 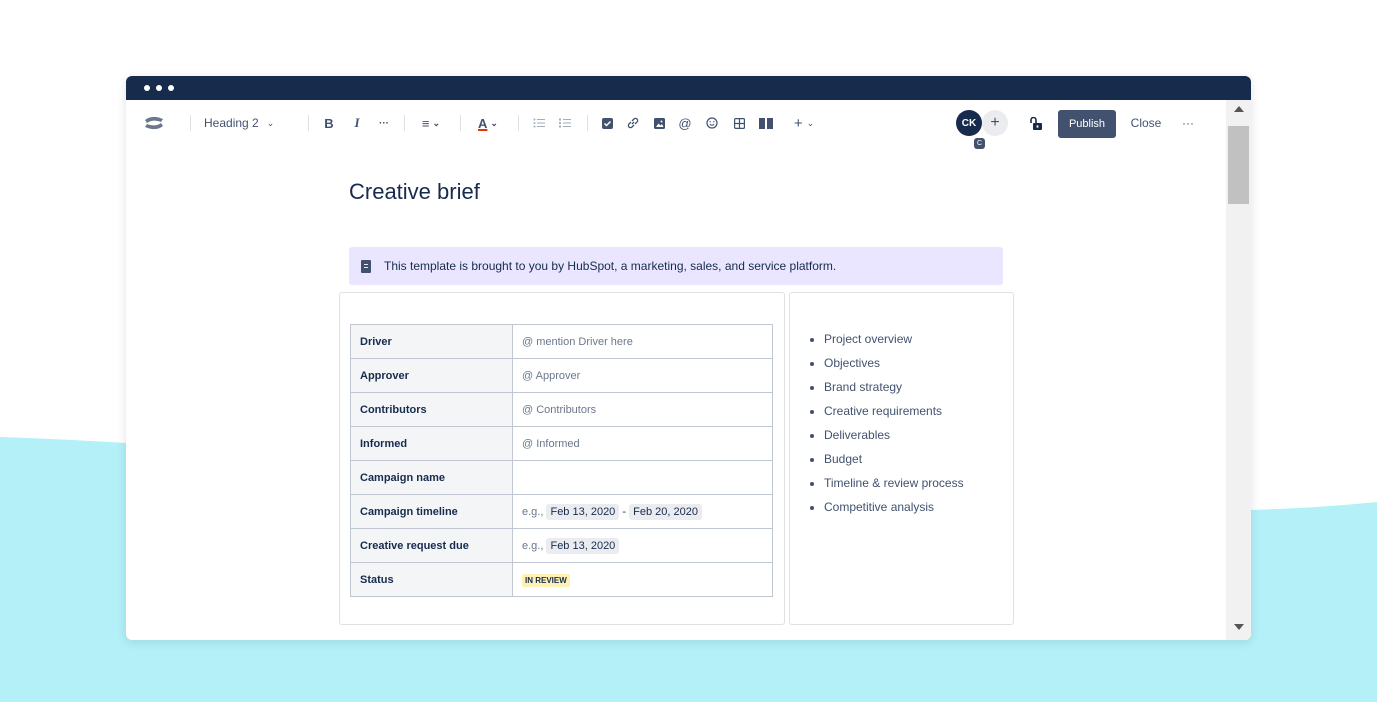 I want to click on table-key-cell: Campaign timeline, so click(x=431, y=511).